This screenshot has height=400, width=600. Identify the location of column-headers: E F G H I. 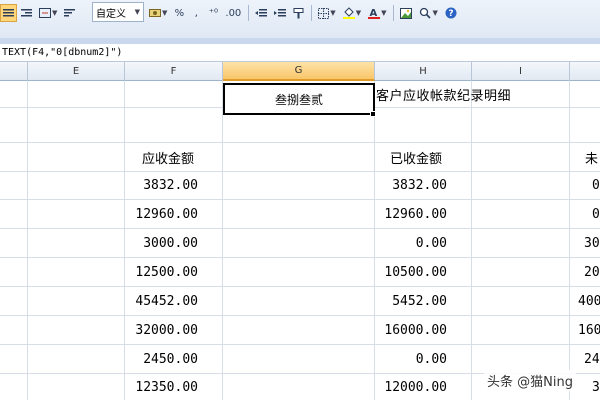
(300, 71).